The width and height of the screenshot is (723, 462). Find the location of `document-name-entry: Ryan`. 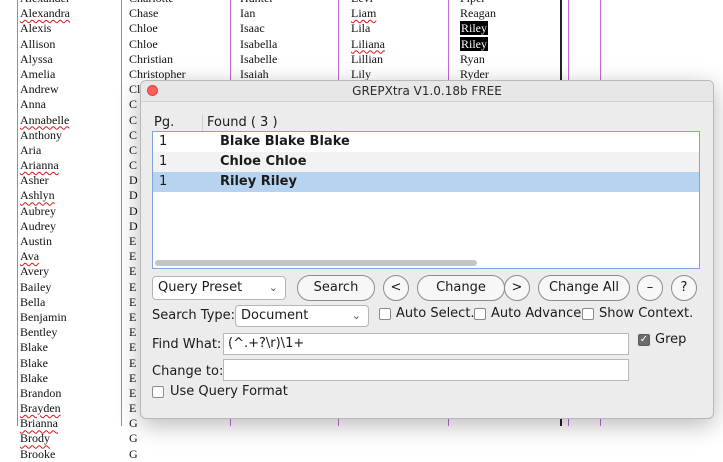

document-name-entry: Ryan is located at coordinates (478, 59).